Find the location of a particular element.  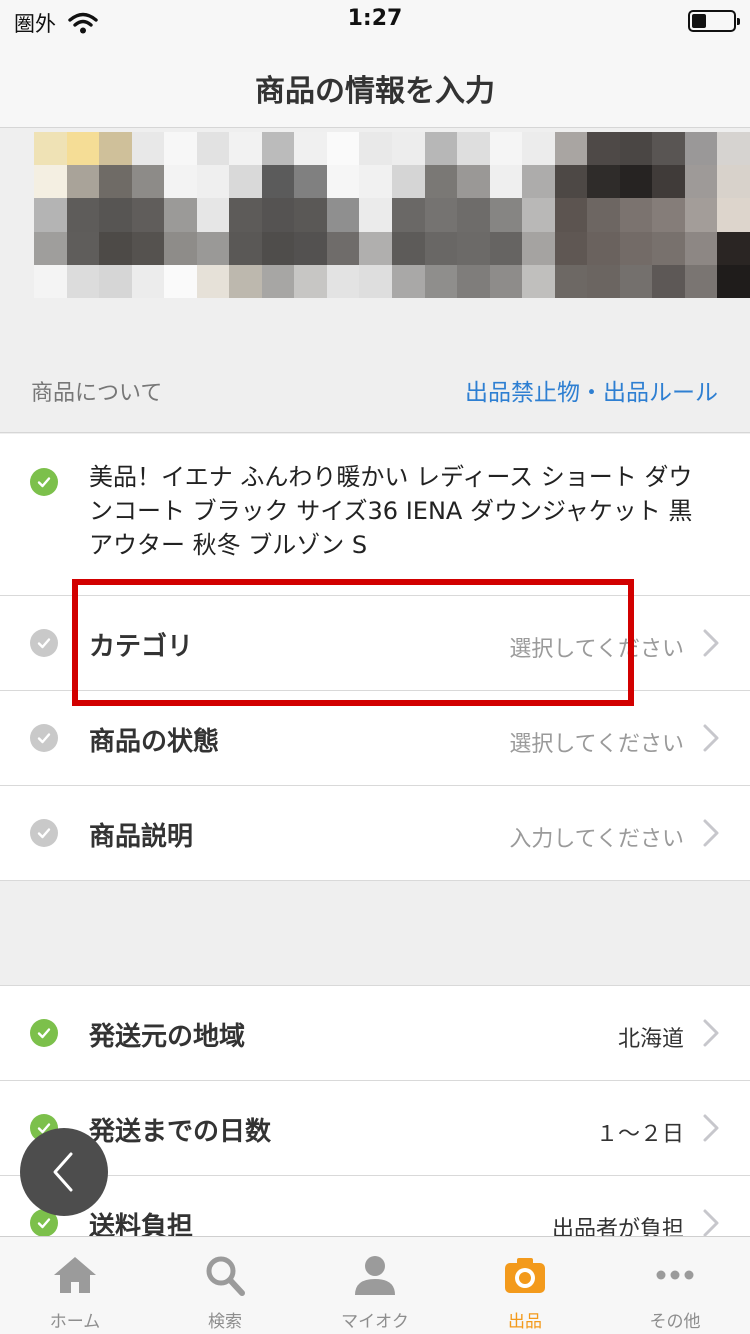

row-label: 商品説明 is located at coordinates (141, 837).